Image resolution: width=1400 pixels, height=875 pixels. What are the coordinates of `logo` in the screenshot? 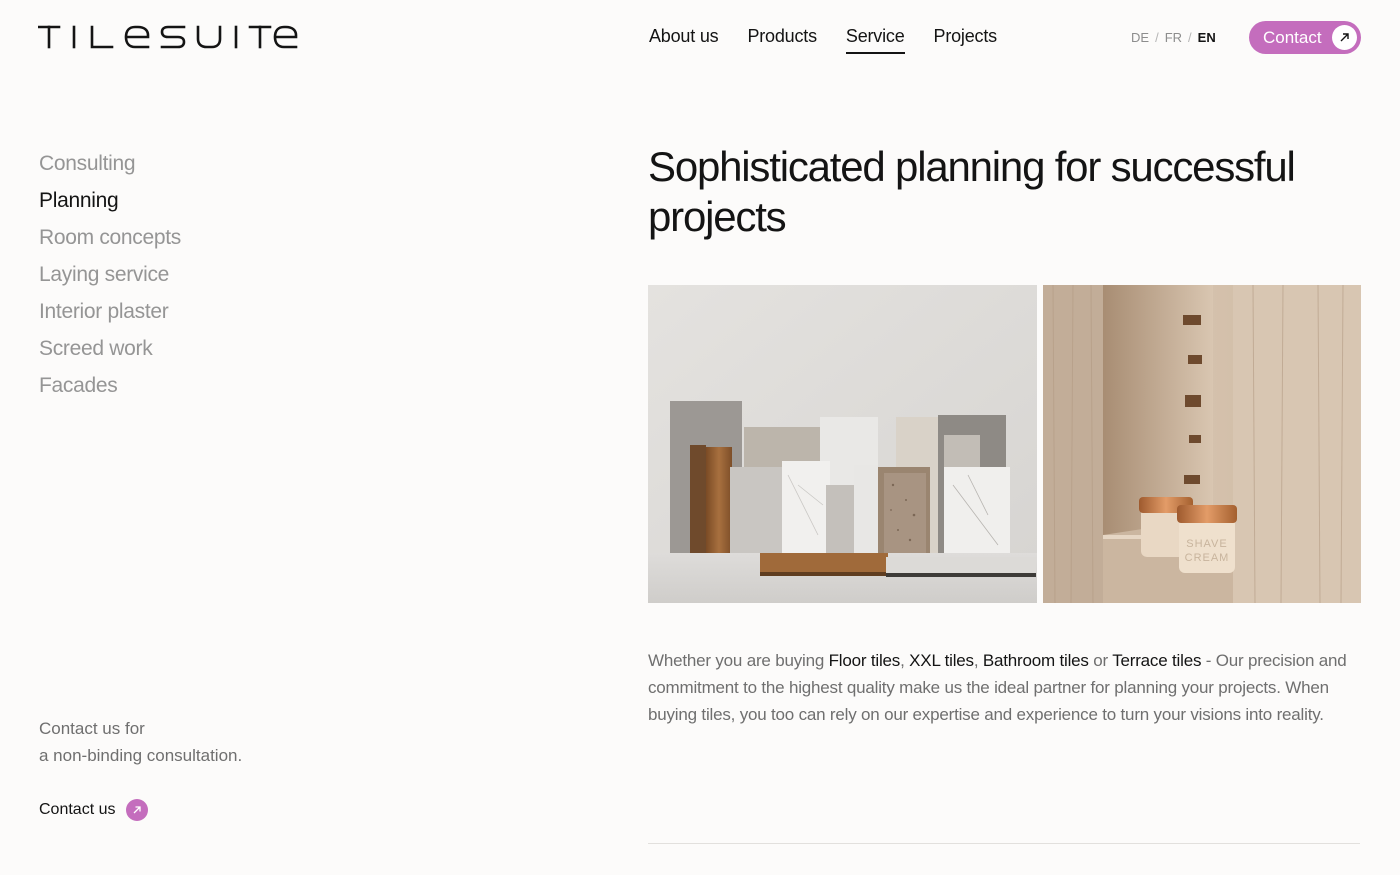 It's located at (168, 37).